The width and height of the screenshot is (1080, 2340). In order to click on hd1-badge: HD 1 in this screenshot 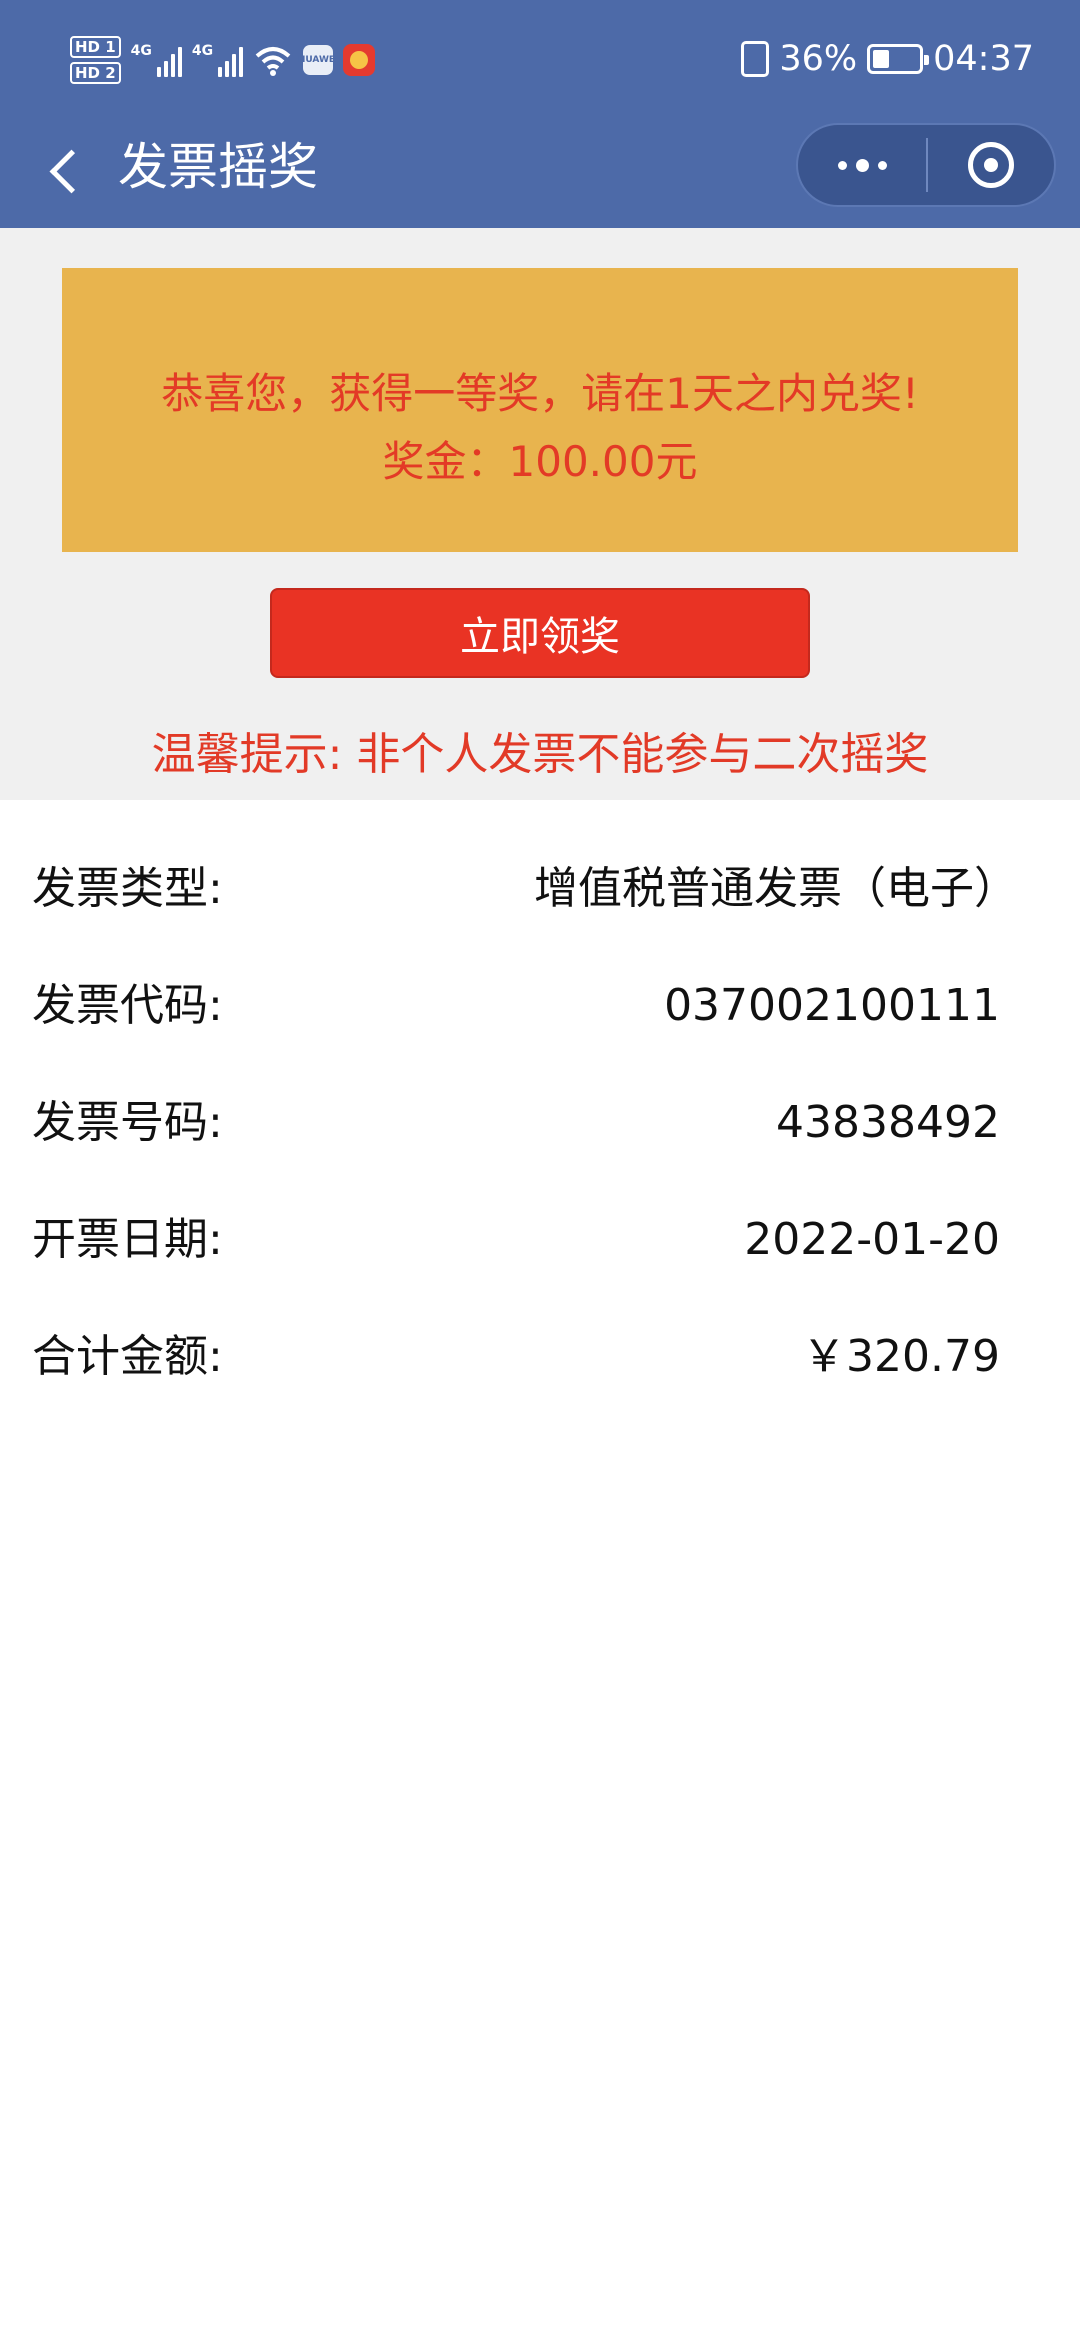, I will do `click(95, 47)`.